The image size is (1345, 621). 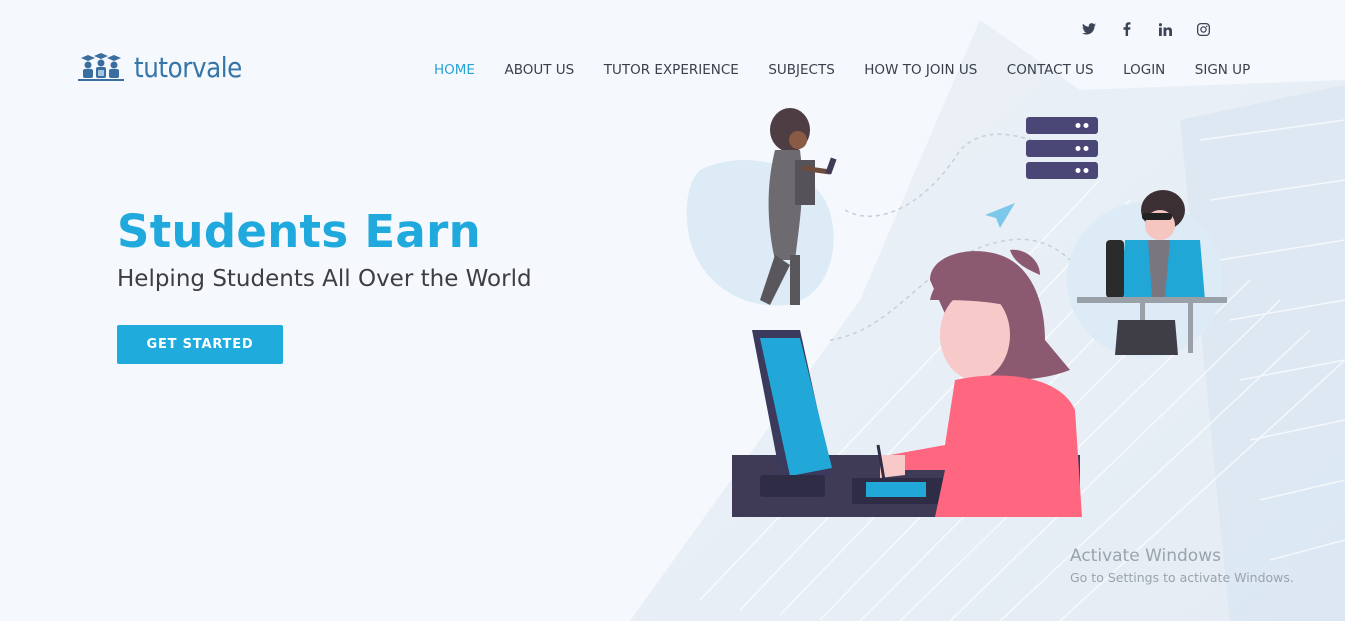 I want to click on nav-item-login: LOGIN, so click(x=1144, y=70).